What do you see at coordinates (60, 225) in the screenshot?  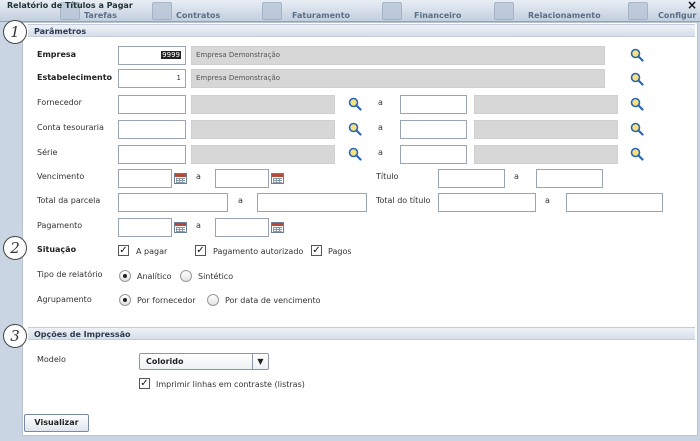 I see `pagamento-label: Pagamento` at bounding box center [60, 225].